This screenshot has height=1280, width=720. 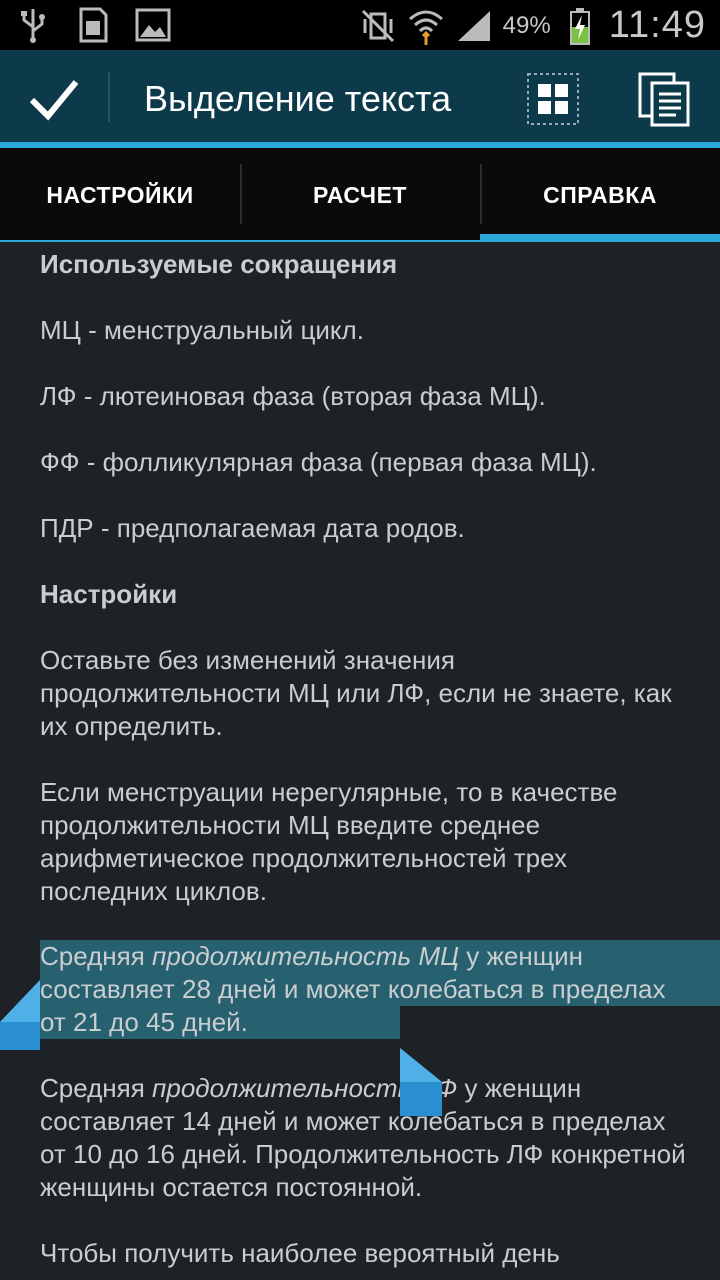 I want to click on tab-help: СПРАВКА, so click(x=600, y=195).